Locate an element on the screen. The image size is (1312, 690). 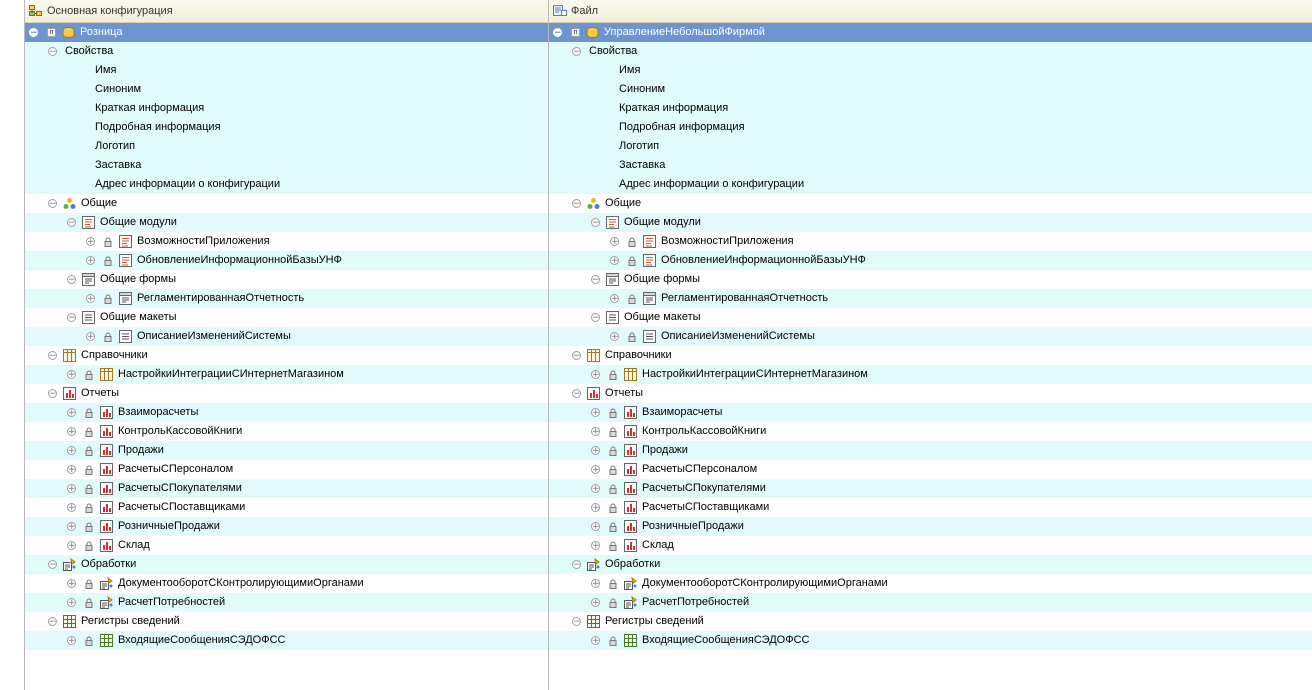
main-config-header: Основная конфигурация is located at coordinates (286, 11).